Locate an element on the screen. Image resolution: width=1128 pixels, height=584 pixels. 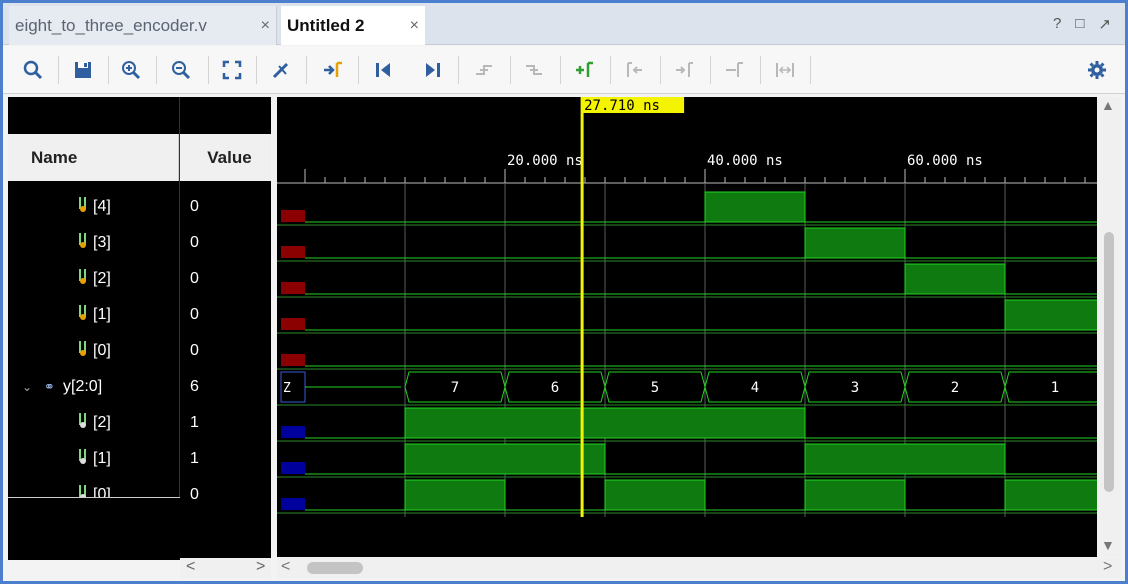
signal-list-header: Name Value is located at coordinates (139, 157).